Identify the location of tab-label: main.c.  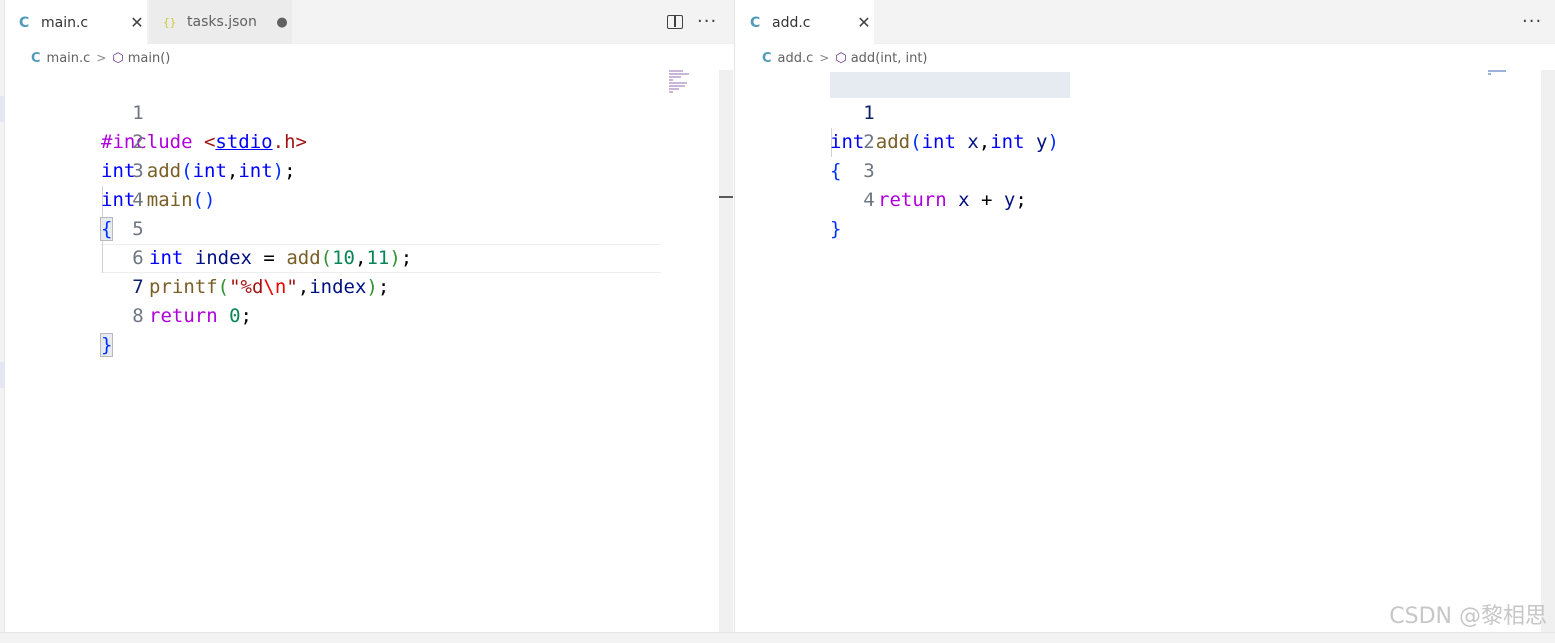
(65, 22).